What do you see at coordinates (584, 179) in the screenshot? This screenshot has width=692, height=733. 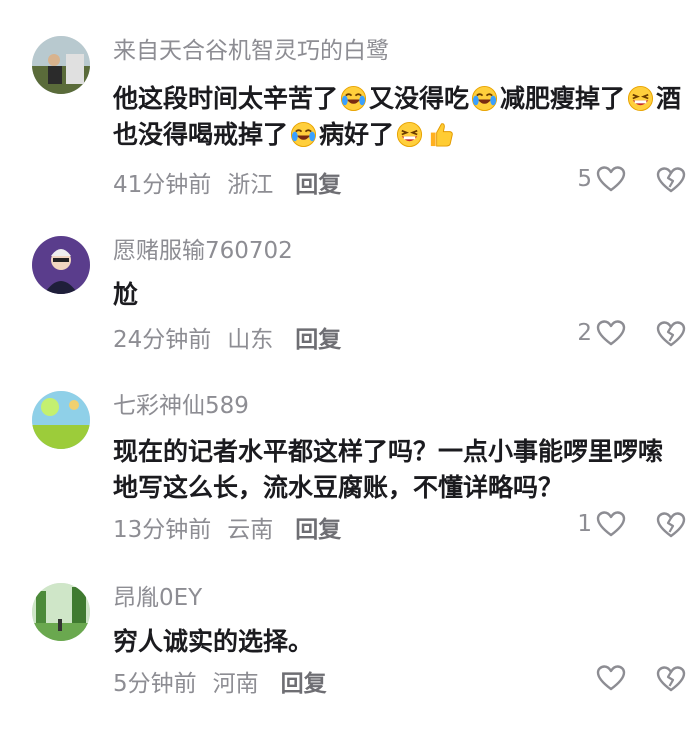 I see `like-count: 5` at bounding box center [584, 179].